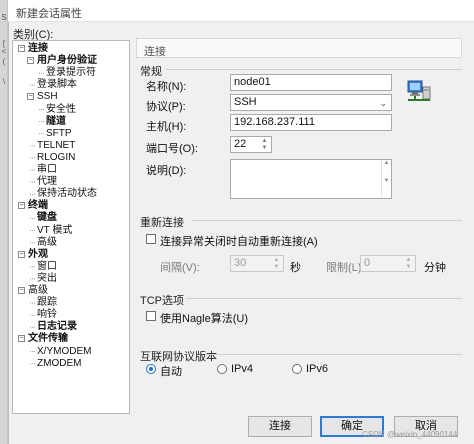 The image size is (474, 444). What do you see at coordinates (383, 103) in the screenshot?
I see `chevron-down-icon: ⌄` at bounding box center [383, 103].